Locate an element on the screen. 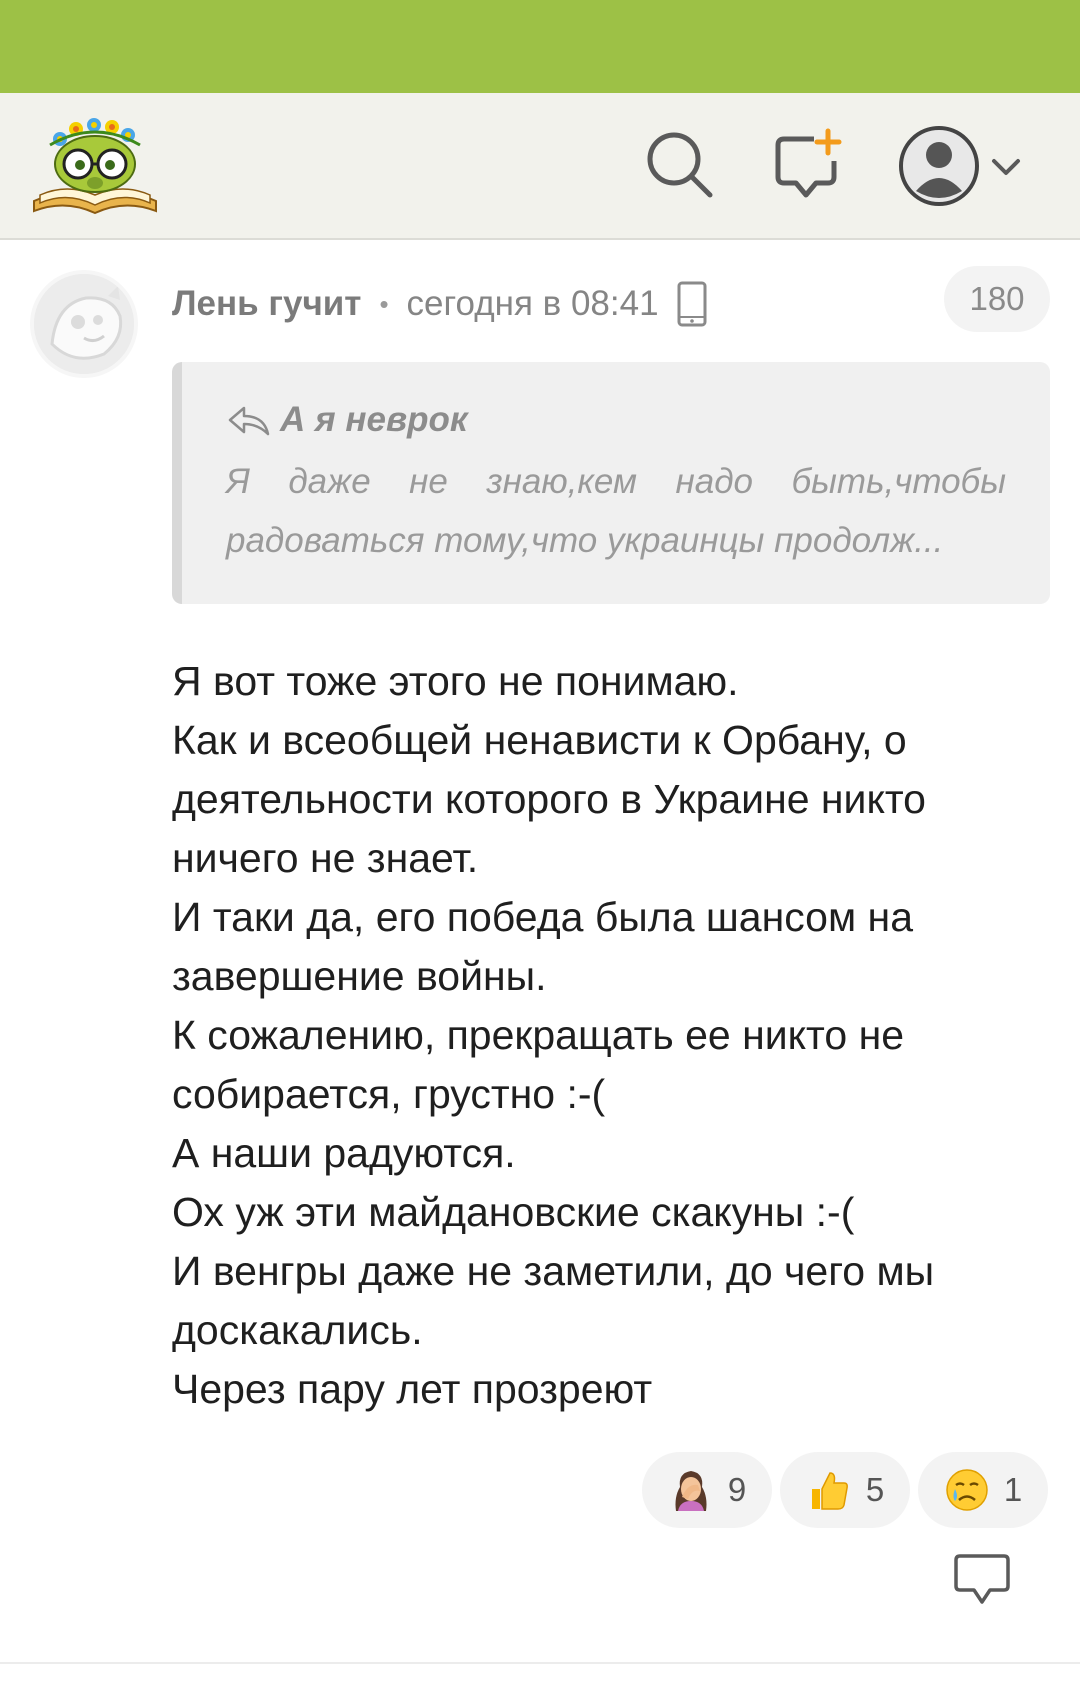  reaction-count: 5 is located at coordinates (875, 1489).